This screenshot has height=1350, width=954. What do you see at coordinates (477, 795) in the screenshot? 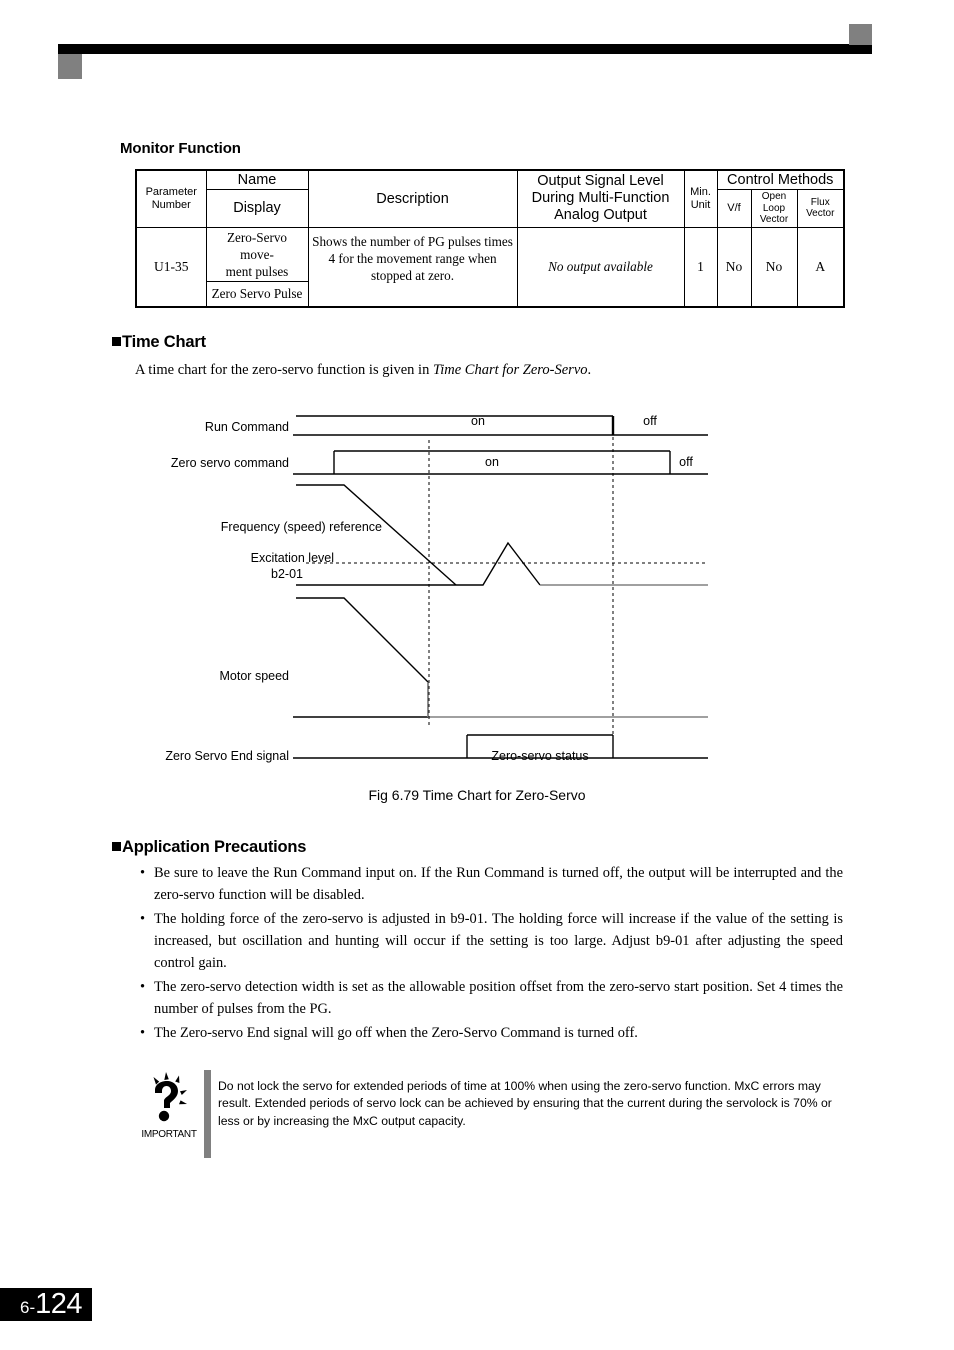
I see `figure-caption: Fig 6.79 Time Chart for Zero-Servo` at bounding box center [477, 795].